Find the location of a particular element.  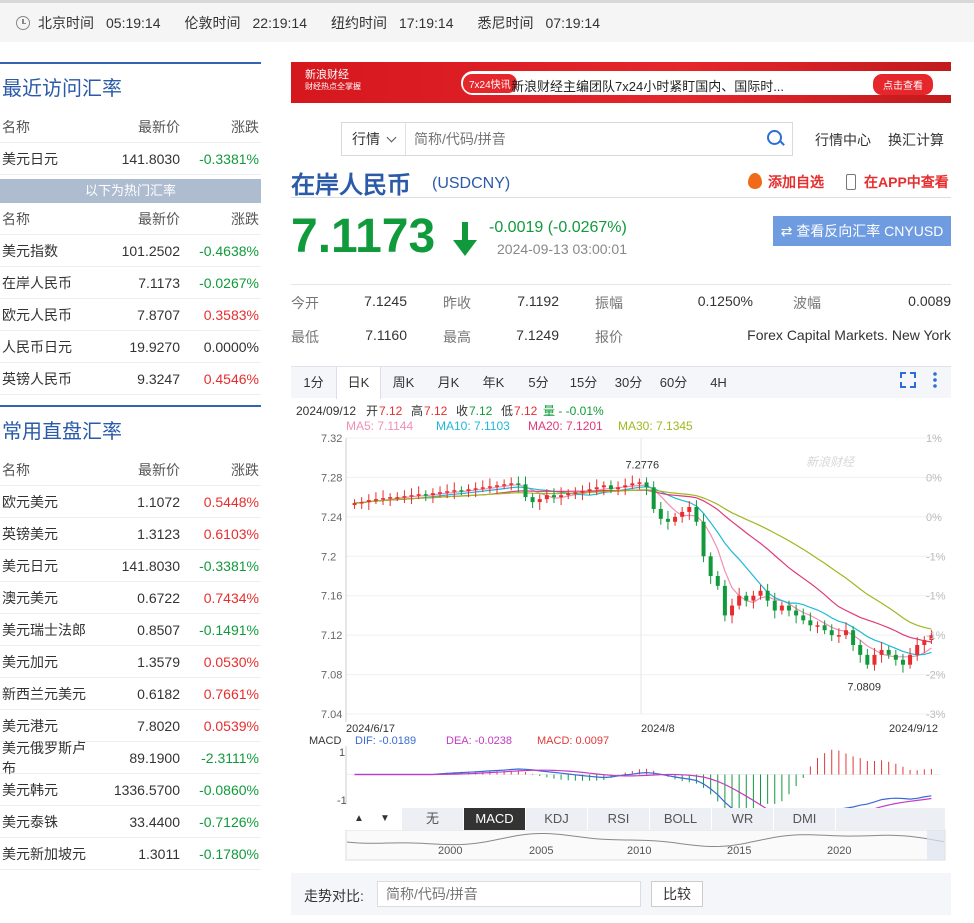

rate-price: 33.4400 is located at coordinates (154, 821).